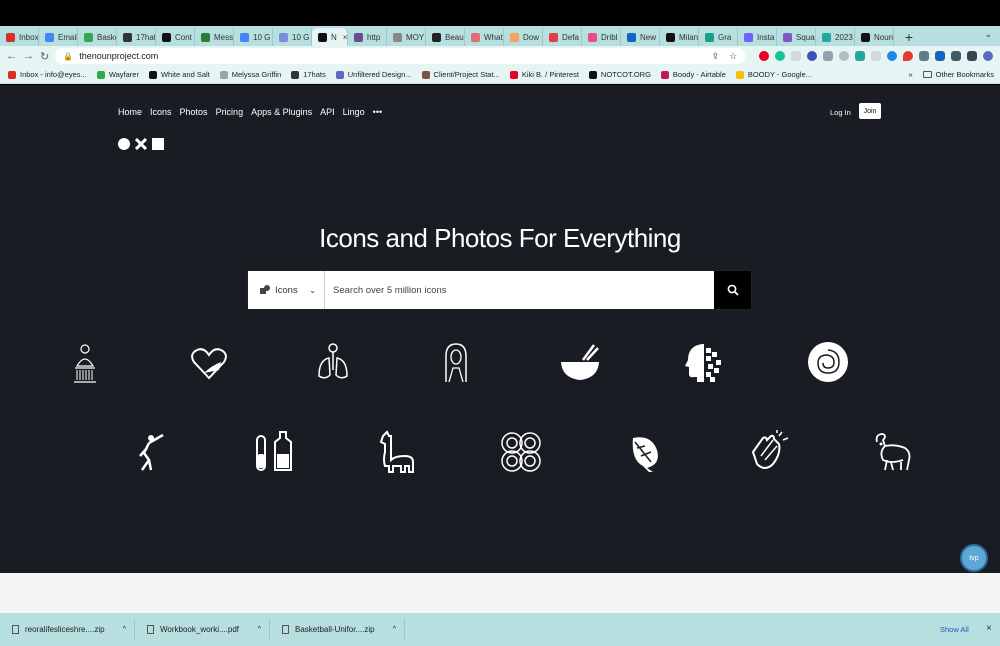 The image size is (1000, 646). Describe the element at coordinates (580, 362) in the screenshot. I see `mortar-pestle-icon` at that location.